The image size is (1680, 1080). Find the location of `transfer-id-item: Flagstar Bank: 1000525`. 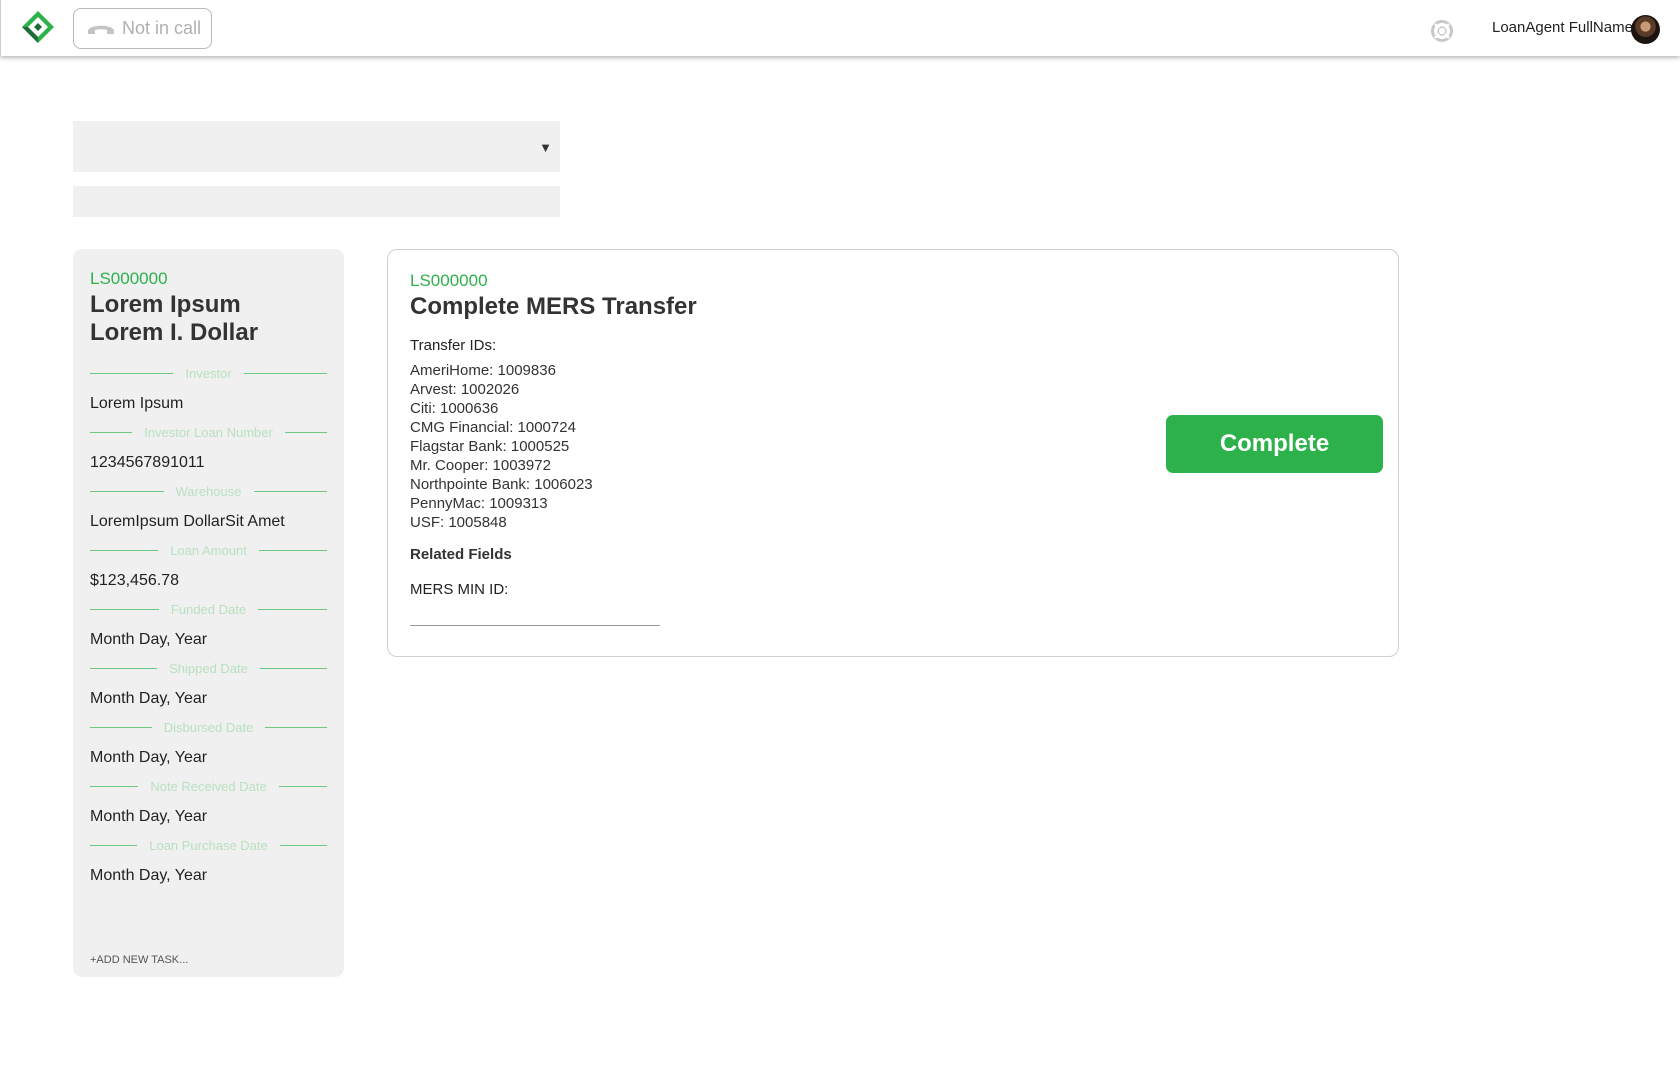

transfer-id-item: Flagstar Bank: 1000525 is located at coordinates (490, 446).